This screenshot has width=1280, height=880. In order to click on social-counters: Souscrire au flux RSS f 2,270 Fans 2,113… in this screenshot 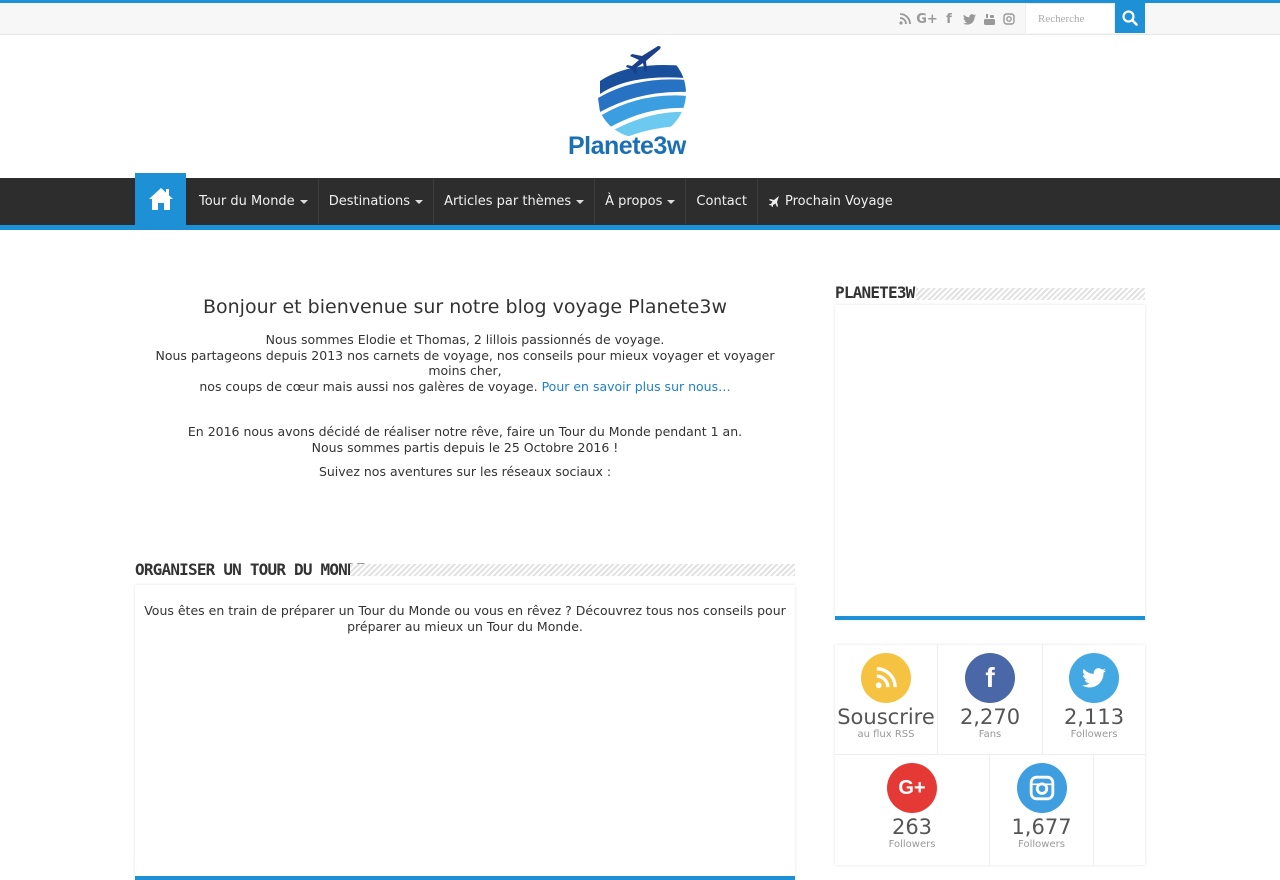, I will do `click(990, 755)`.